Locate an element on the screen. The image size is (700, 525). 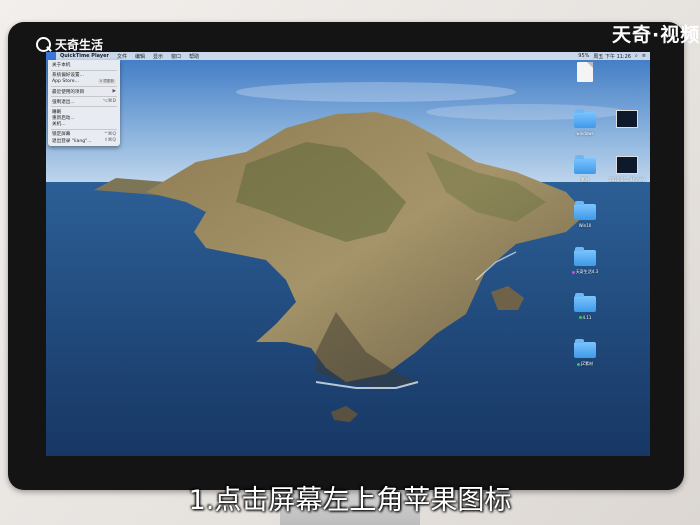
desktop-icon-text: 2022-05...44.mov is located at coordinates (627, 179).